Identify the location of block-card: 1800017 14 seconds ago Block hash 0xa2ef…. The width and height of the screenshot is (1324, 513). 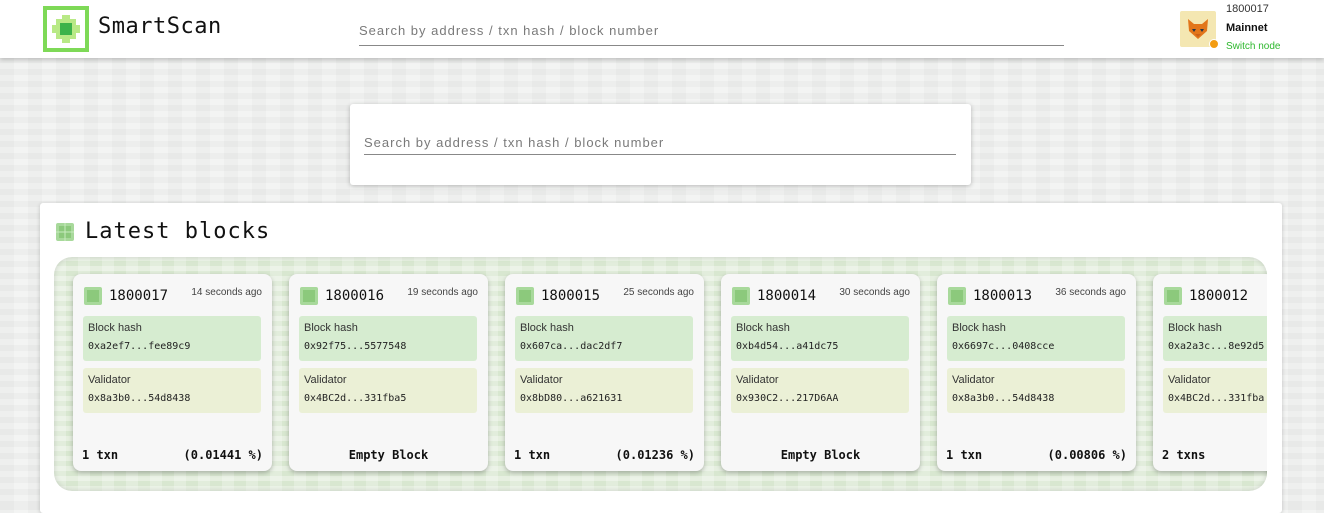
(172, 372).